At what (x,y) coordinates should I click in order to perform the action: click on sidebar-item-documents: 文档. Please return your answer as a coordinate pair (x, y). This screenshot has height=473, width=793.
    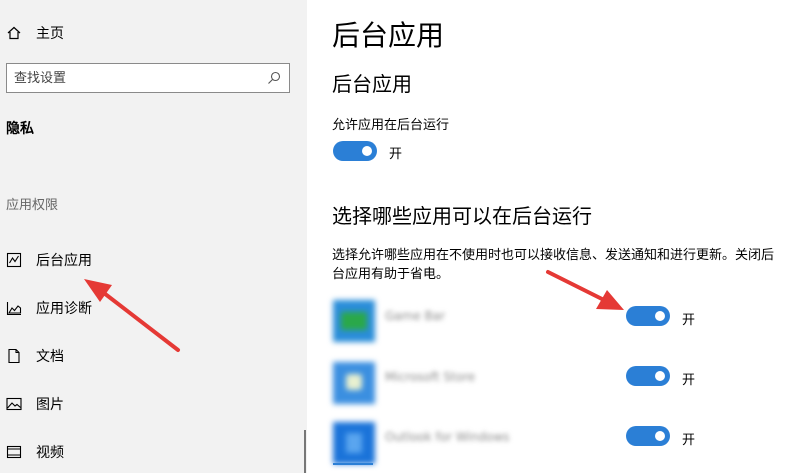
    Looking at the image, I should click on (150, 356).